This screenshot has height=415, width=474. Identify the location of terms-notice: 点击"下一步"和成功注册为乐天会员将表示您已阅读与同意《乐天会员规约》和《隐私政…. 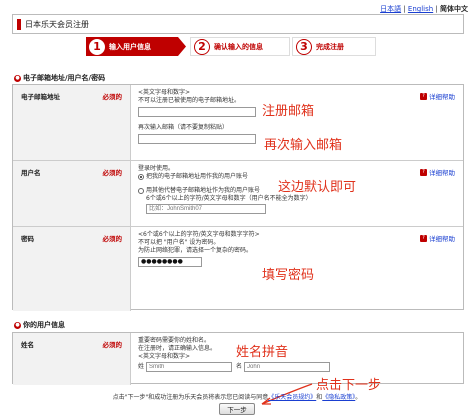
(237, 396).